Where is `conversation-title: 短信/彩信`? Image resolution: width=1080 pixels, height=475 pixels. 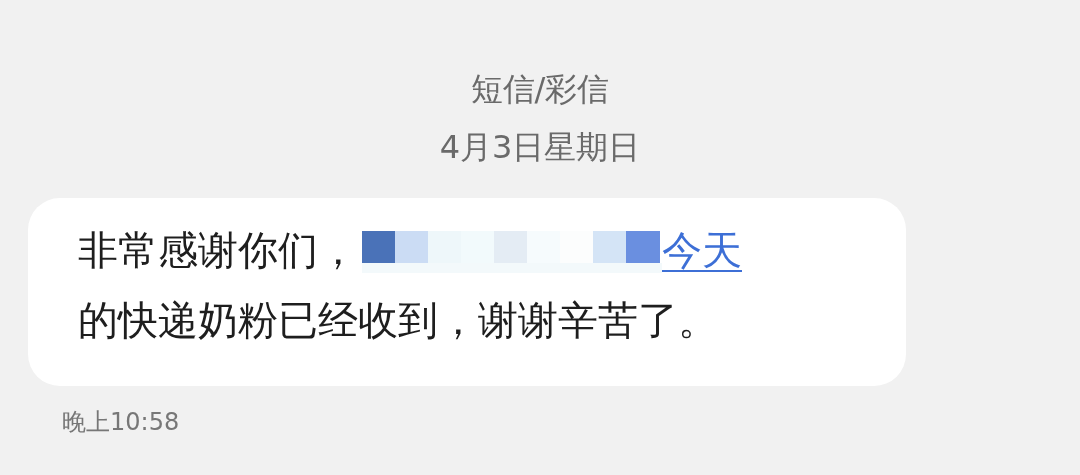
conversation-title: 短信/彩信 is located at coordinates (540, 89).